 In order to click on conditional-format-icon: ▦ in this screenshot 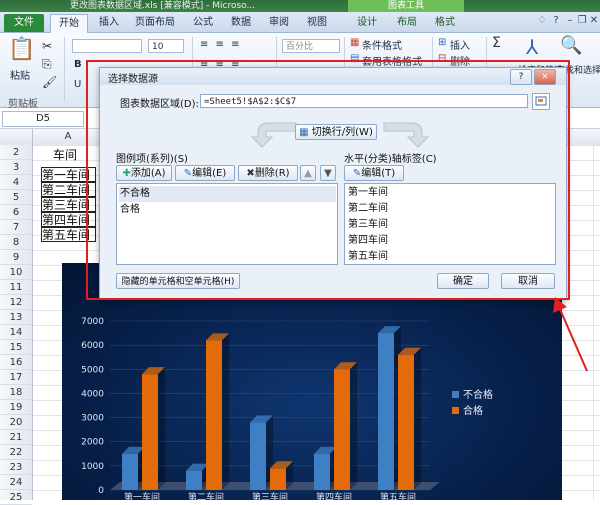, I will do `click(354, 42)`.